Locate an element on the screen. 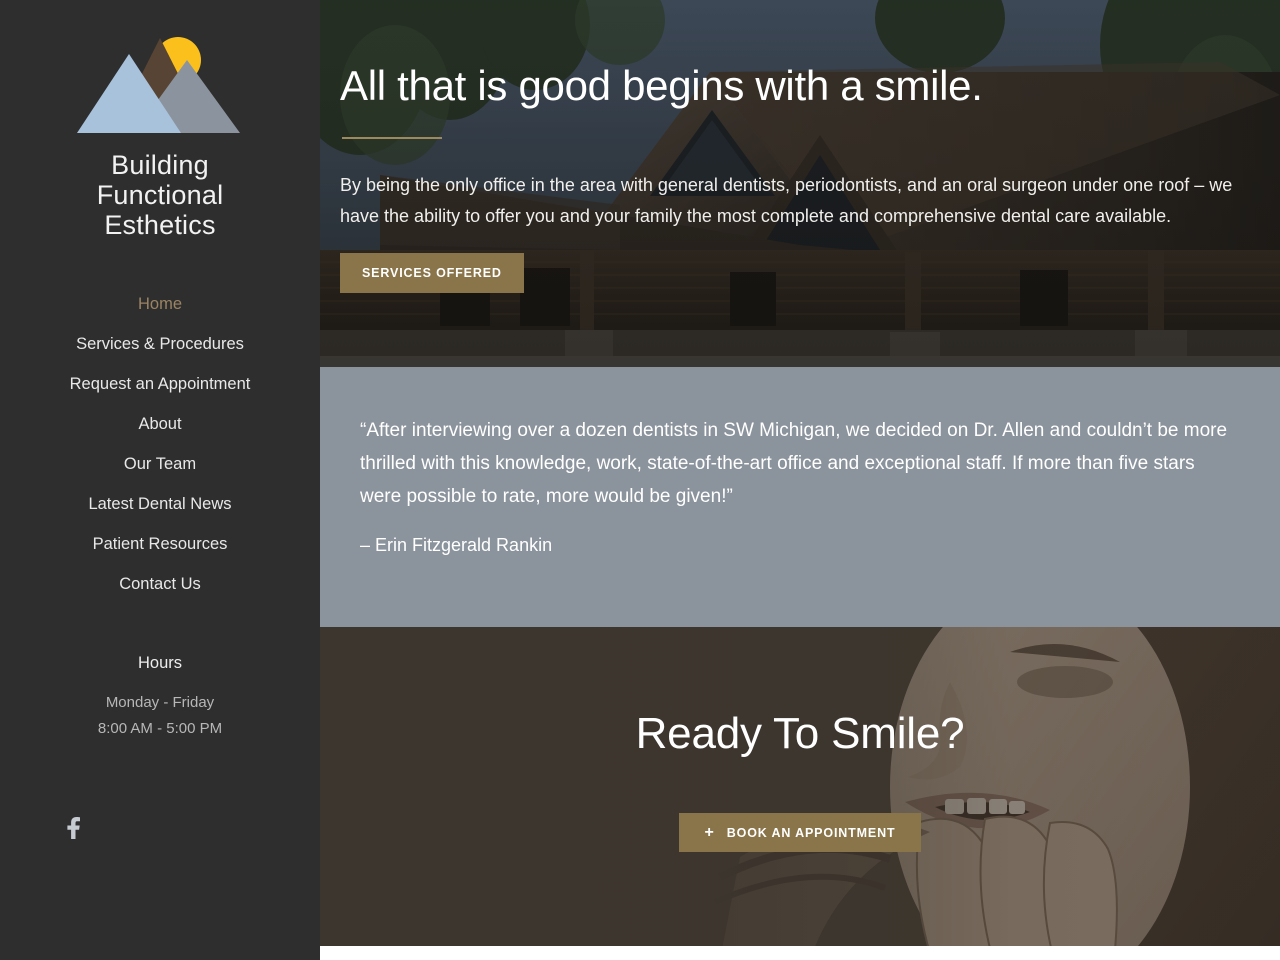 The height and width of the screenshot is (960, 1280). hours-title: Hours is located at coordinates (159, 663).